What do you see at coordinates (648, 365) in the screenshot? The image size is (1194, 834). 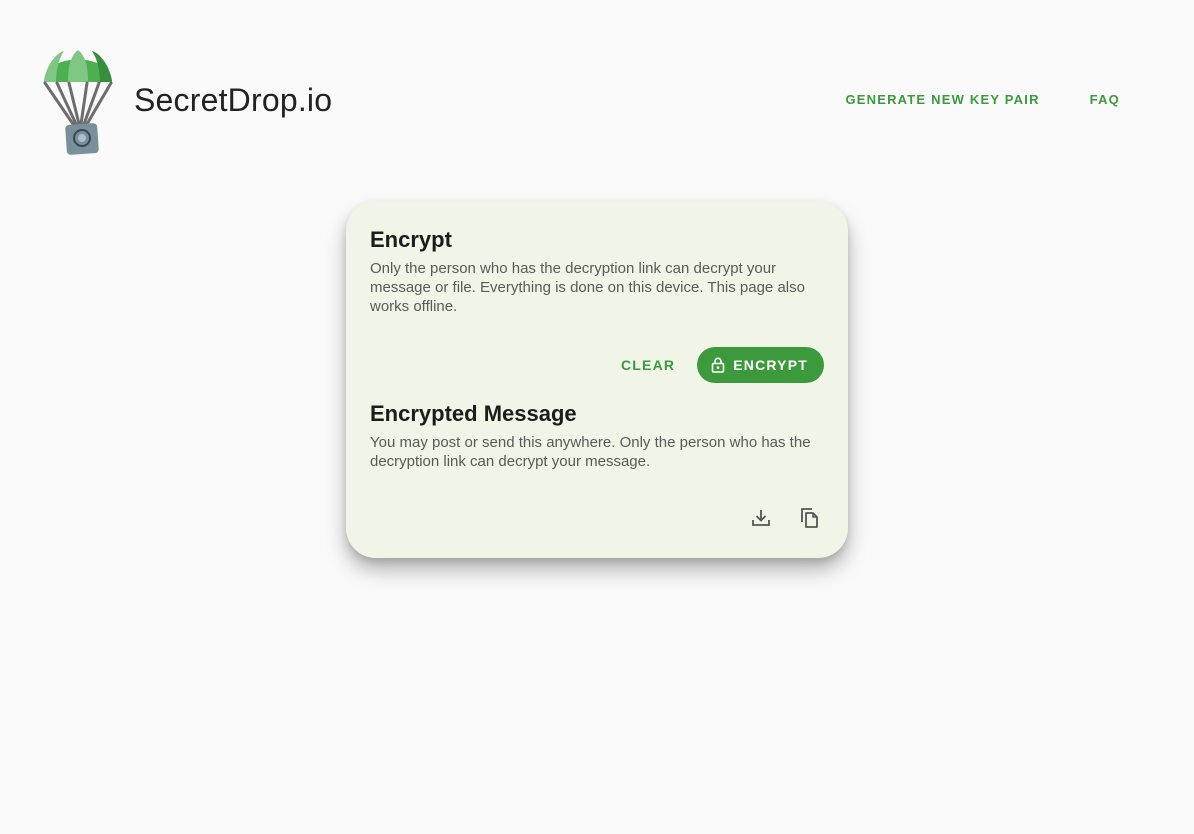 I see `clear-button: CLEAR` at bounding box center [648, 365].